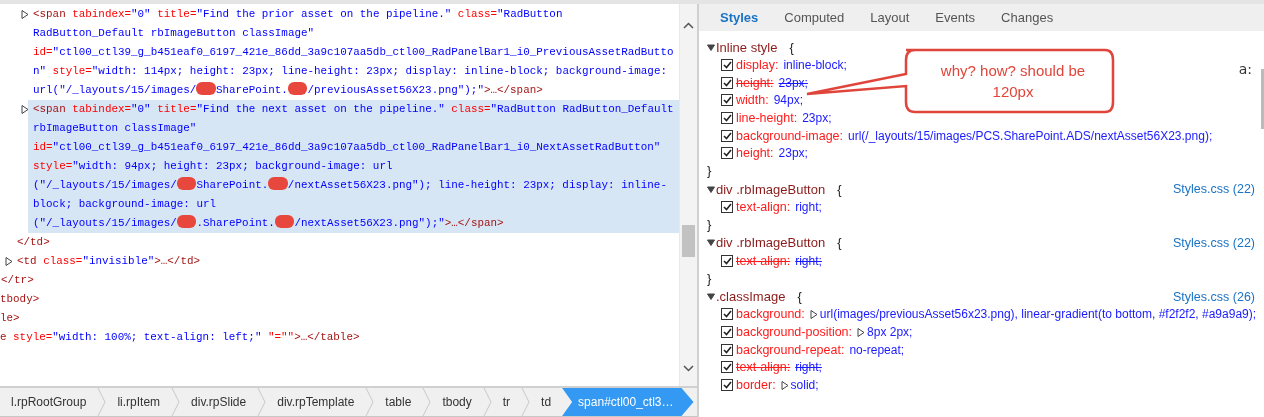 Image resolution: width=1264 pixels, height=417 pixels. What do you see at coordinates (788, 100) in the screenshot?
I see `property-value: 94px;` at bounding box center [788, 100].